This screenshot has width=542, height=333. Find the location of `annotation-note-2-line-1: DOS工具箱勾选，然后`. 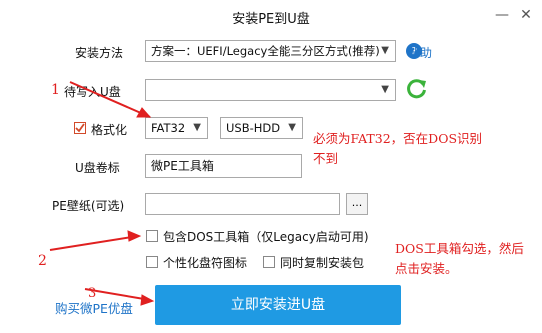

annotation-note-2-line-1: DOS工具箱勾选，然后 is located at coordinates (459, 248).